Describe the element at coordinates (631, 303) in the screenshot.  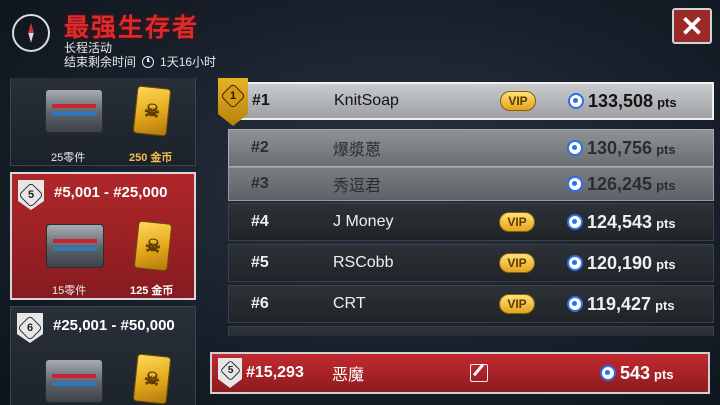
I see `player-points: 119,427 pts` at that location.